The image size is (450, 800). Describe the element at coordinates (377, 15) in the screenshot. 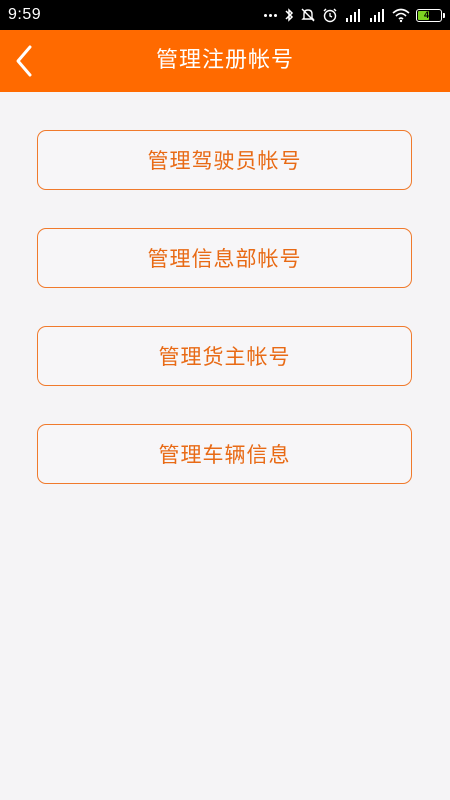

I see `signal-icon` at that location.